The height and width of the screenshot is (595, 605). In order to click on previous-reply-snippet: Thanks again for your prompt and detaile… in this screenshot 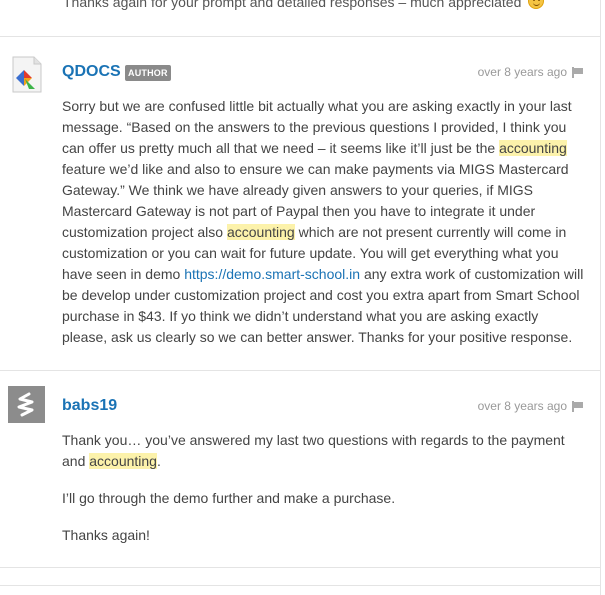, I will do `click(300, 18)`.